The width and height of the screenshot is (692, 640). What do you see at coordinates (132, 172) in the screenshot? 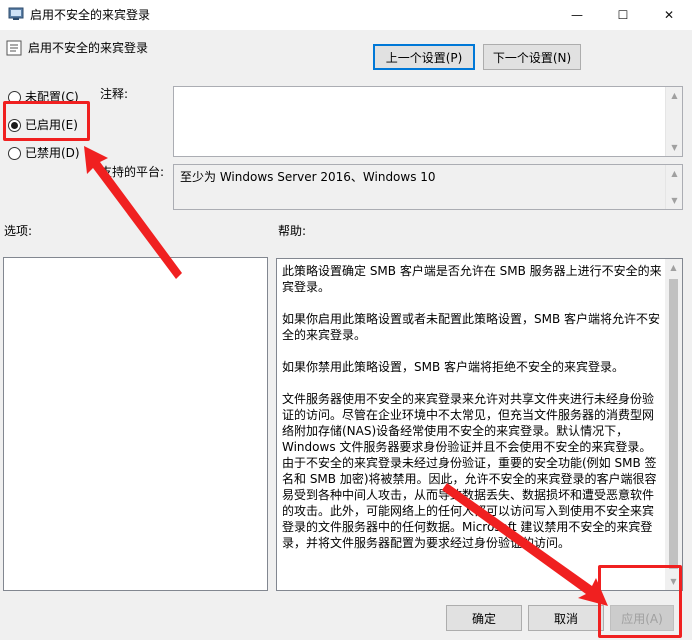
I see `platform-label: 支持的平台:` at bounding box center [132, 172].